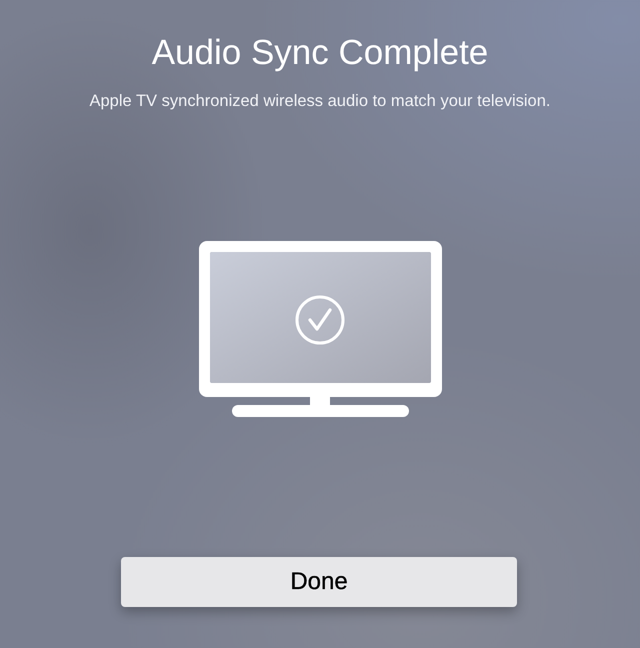 The height and width of the screenshot is (648, 640). I want to click on done-button: Done, so click(319, 582).